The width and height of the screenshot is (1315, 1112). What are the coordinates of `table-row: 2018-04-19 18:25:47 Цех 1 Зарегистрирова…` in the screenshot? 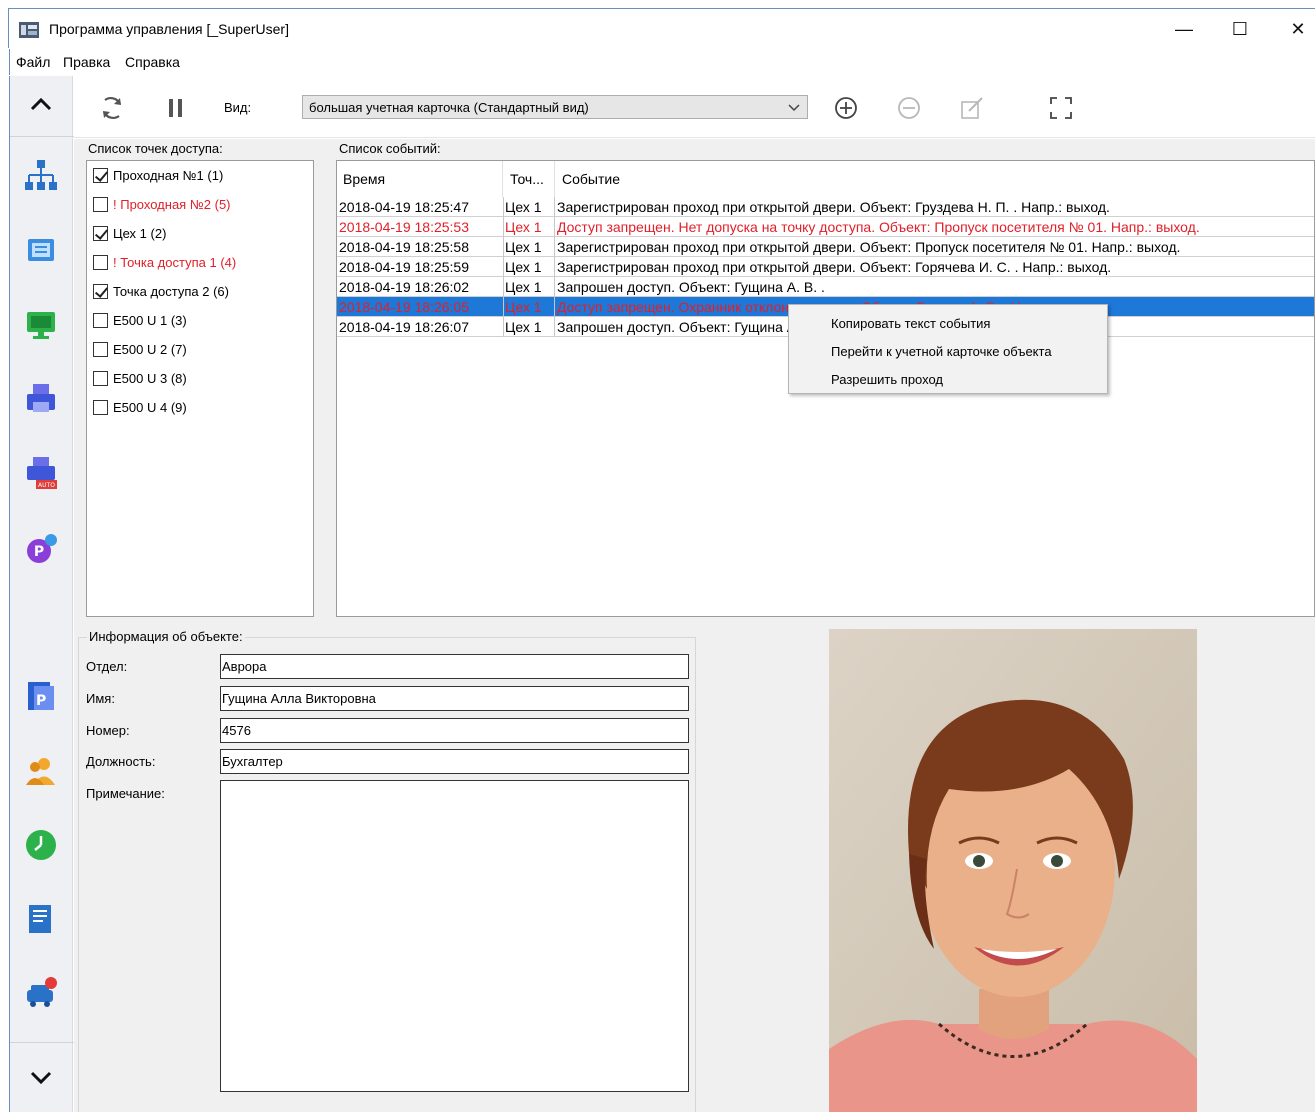 It's located at (825, 207).